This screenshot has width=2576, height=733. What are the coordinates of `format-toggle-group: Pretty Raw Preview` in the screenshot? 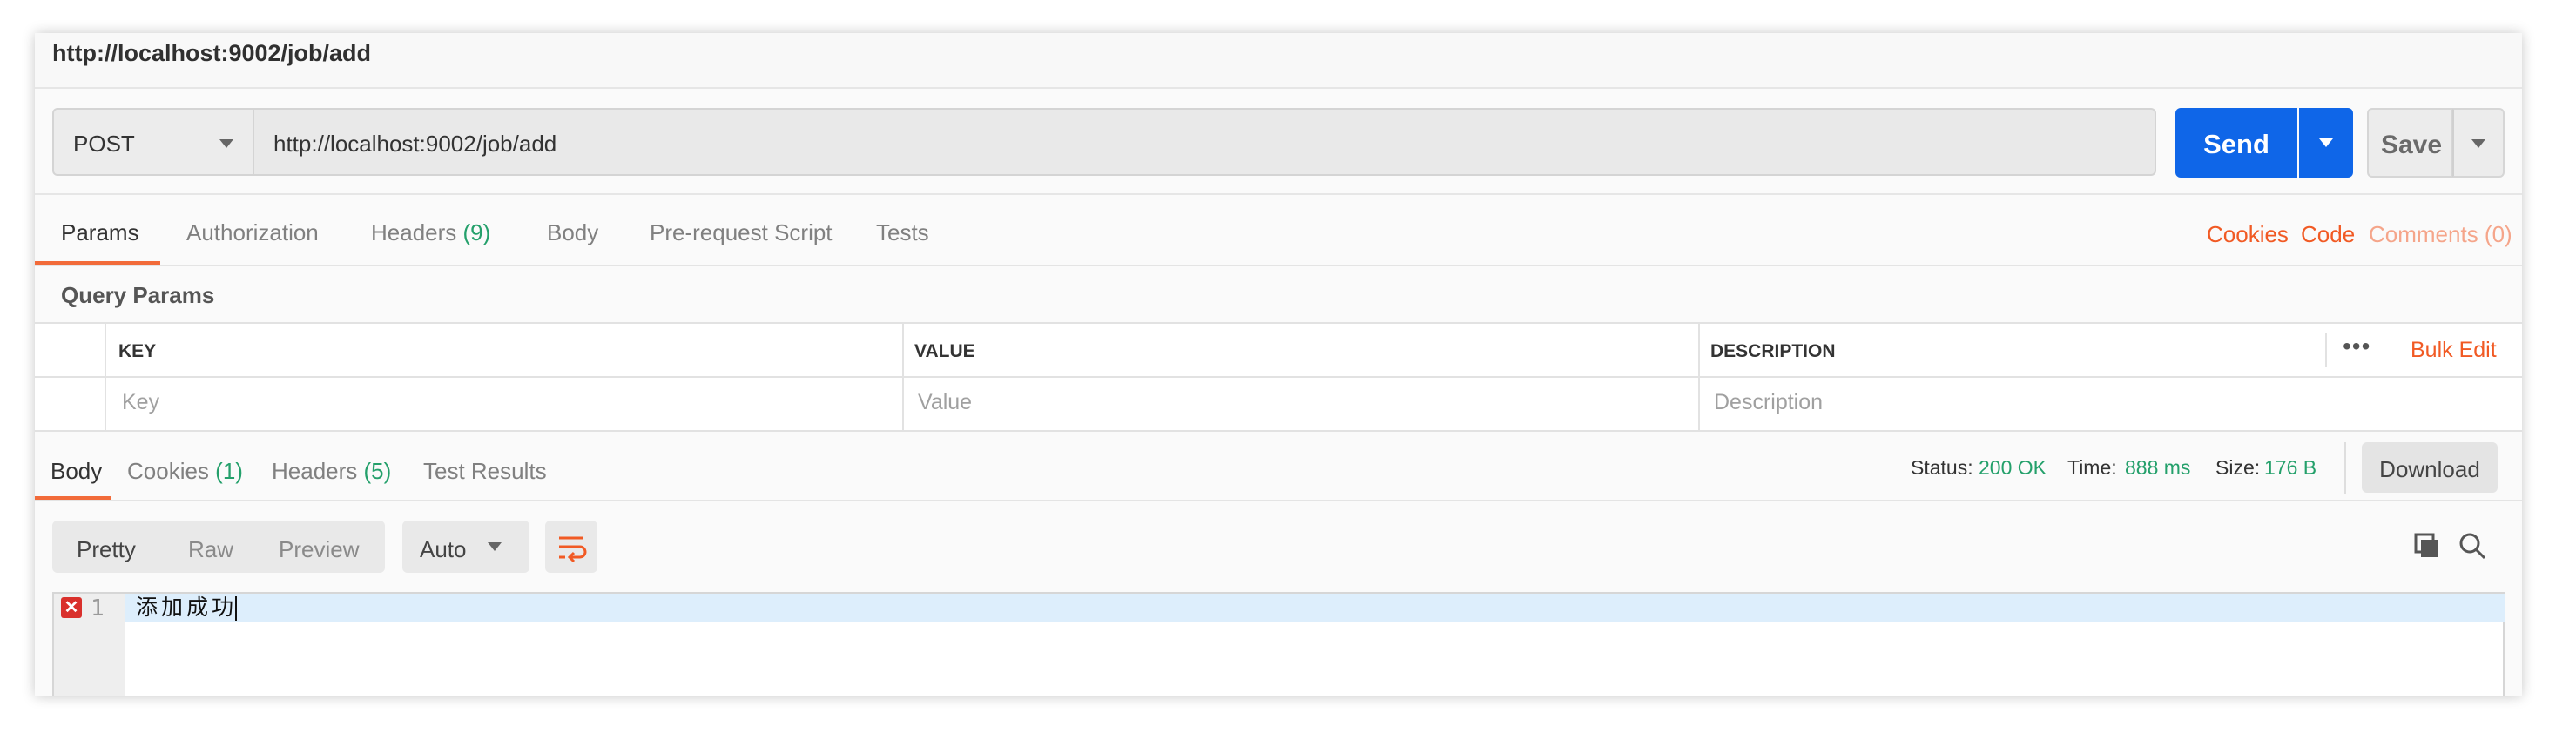 It's located at (218, 547).